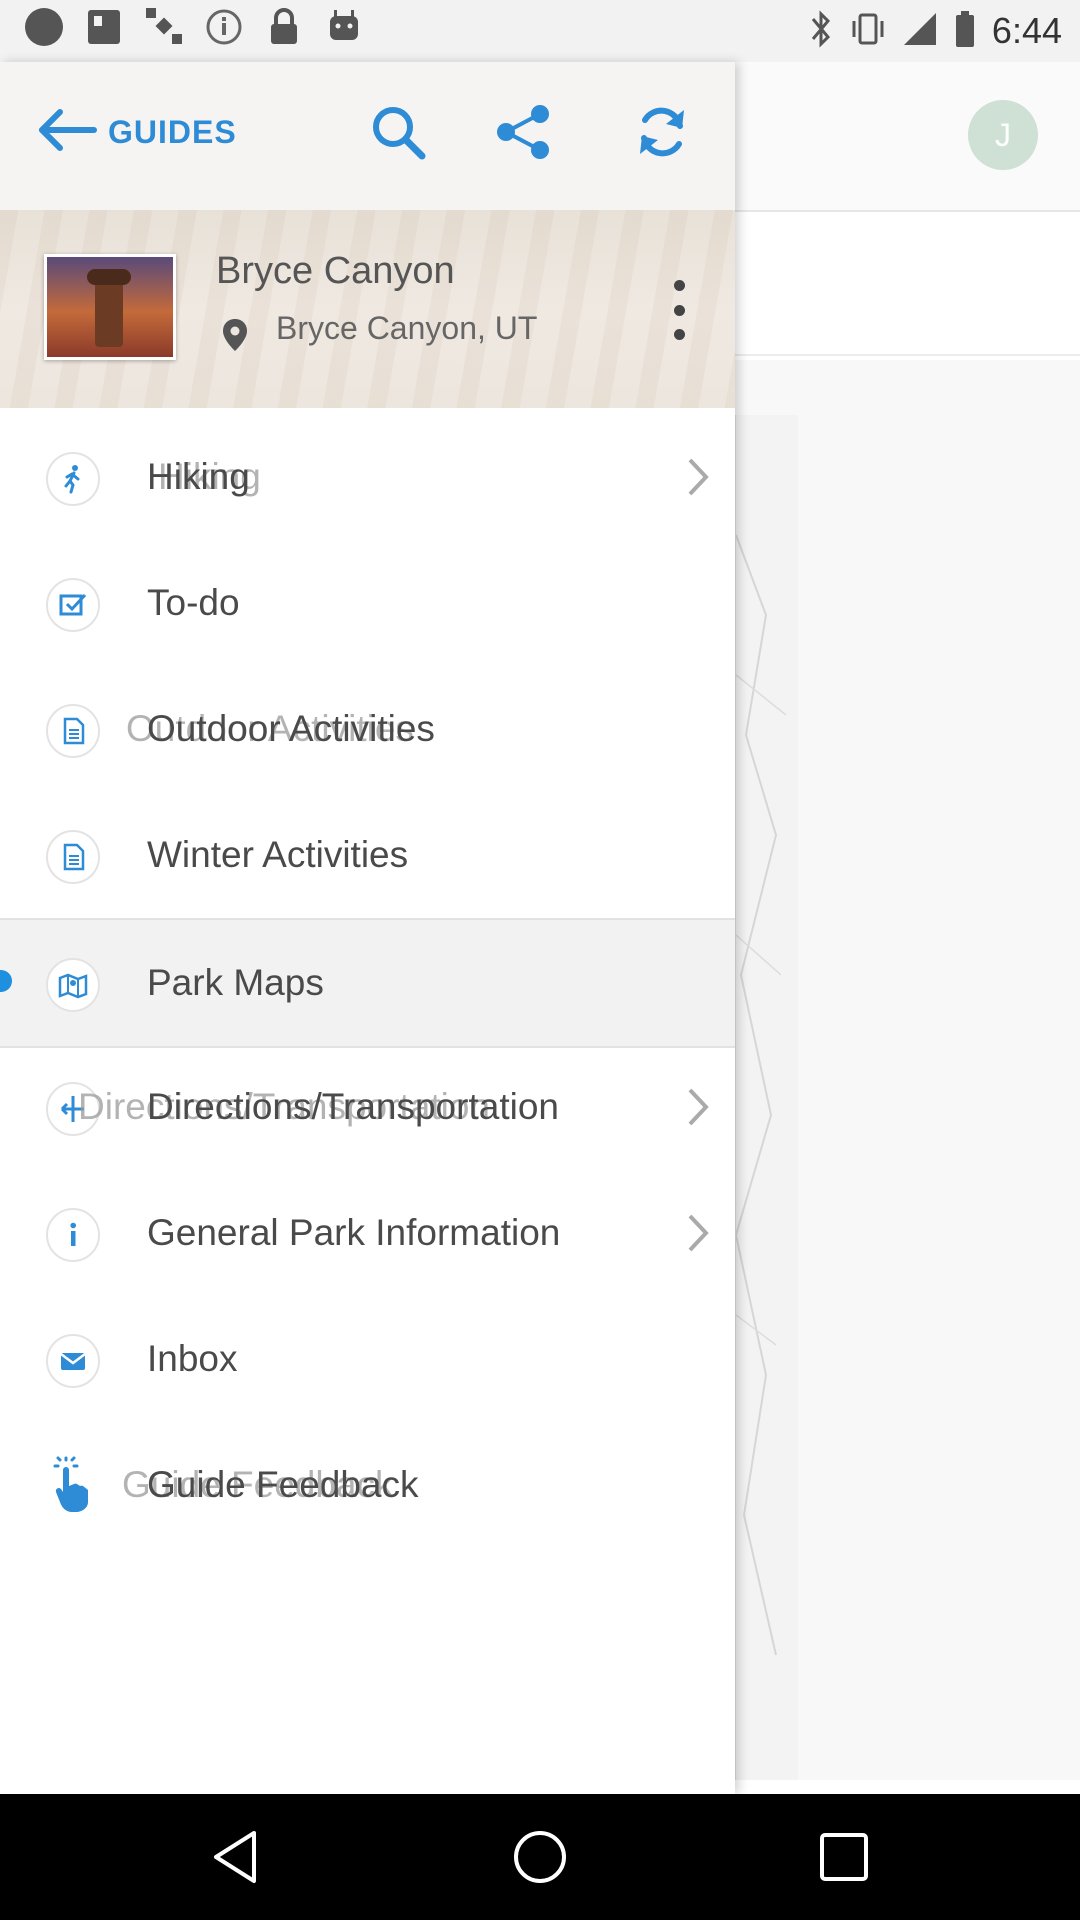 This screenshot has width=1080, height=1920. I want to click on menu-item-general-info-label: General Park Information, so click(354, 1232).